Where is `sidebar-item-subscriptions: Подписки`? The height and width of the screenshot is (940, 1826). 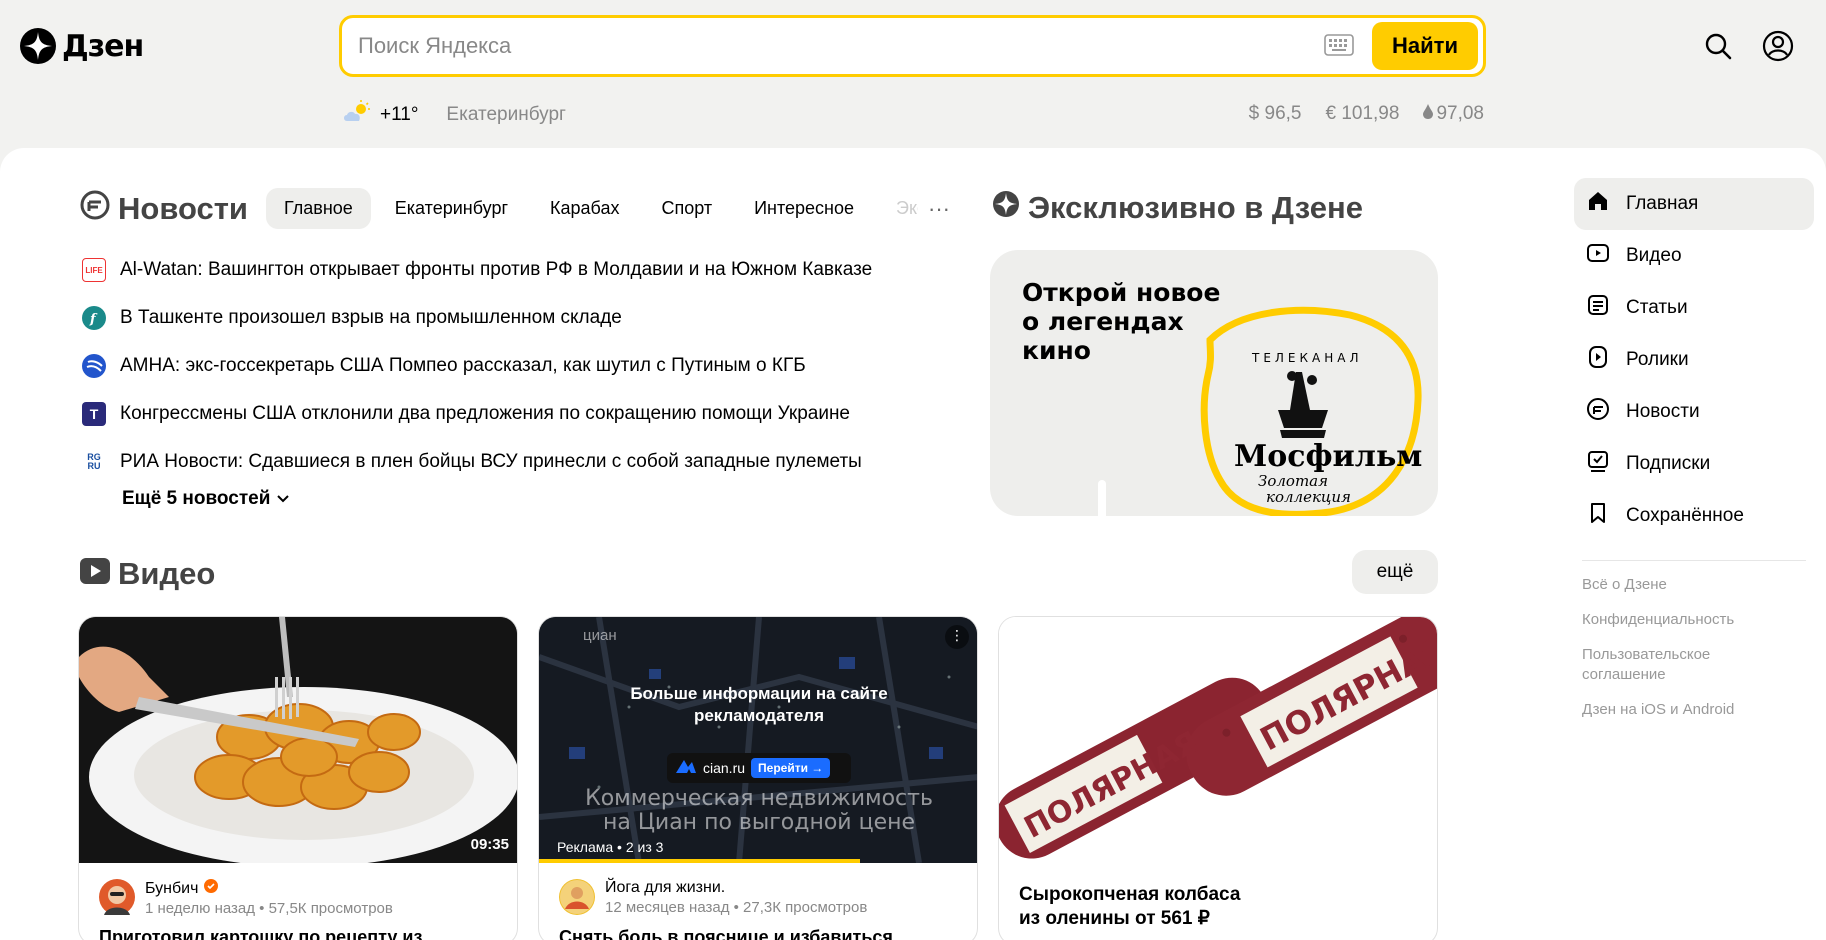
sidebar-item-subscriptions: Подписки is located at coordinates (1694, 464).